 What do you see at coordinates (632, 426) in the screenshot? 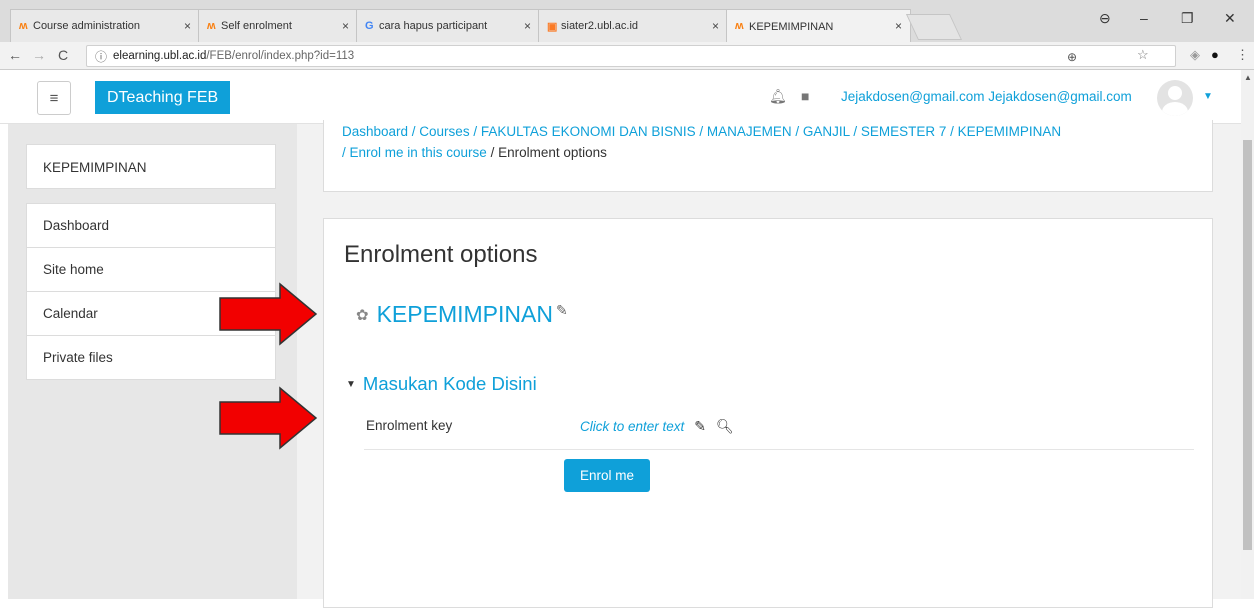
I see `enrolment-key-input: Click to enter text` at bounding box center [632, 426].